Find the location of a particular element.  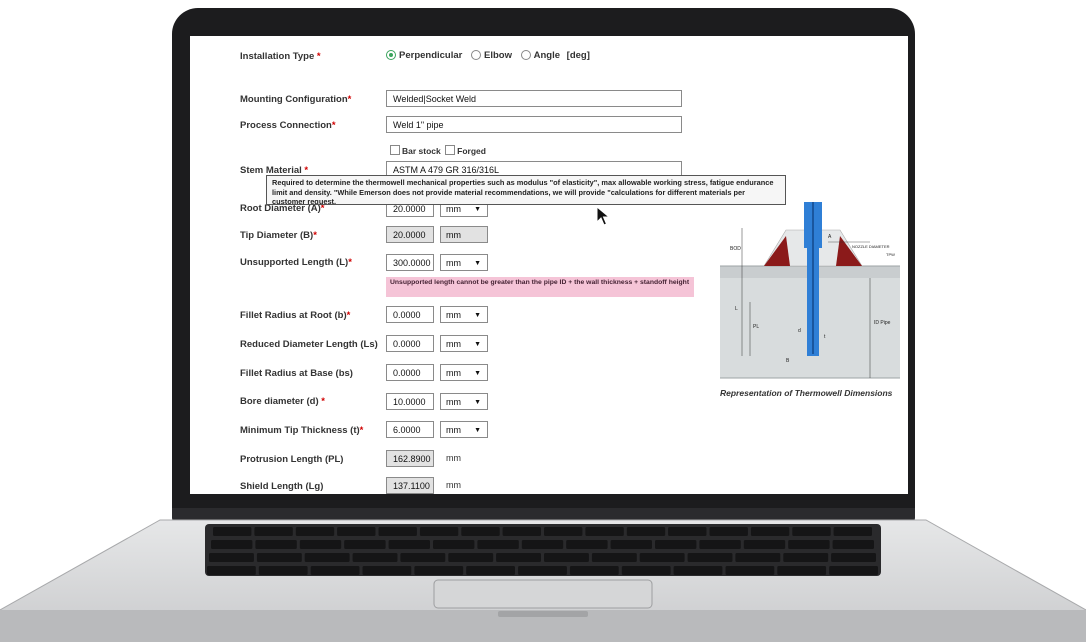

mouse-cursor-icon is located at coordinates (603, 216).